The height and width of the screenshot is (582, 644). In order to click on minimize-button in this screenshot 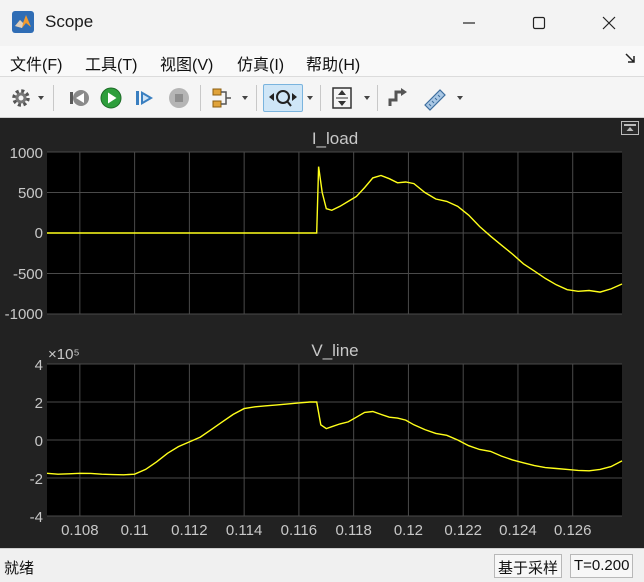, I will do `click(469, 23)`.